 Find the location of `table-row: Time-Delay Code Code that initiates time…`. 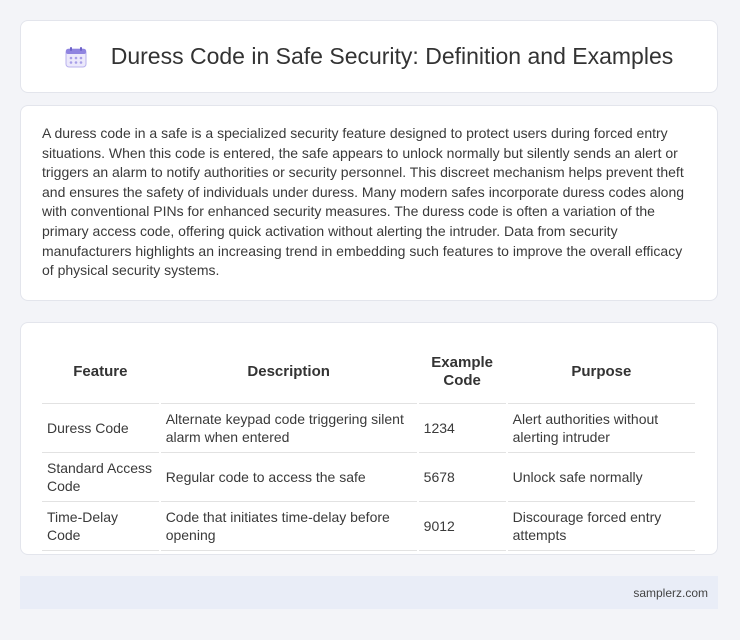

table-row: Time-Delay Code Code that initiates time… is located at coordinates (368, 526).